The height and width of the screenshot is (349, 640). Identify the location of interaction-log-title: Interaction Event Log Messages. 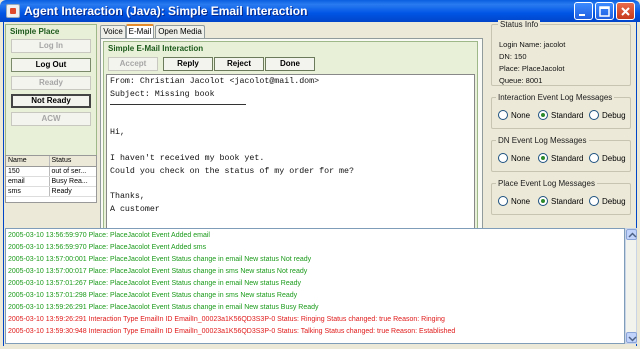
(555, 97).